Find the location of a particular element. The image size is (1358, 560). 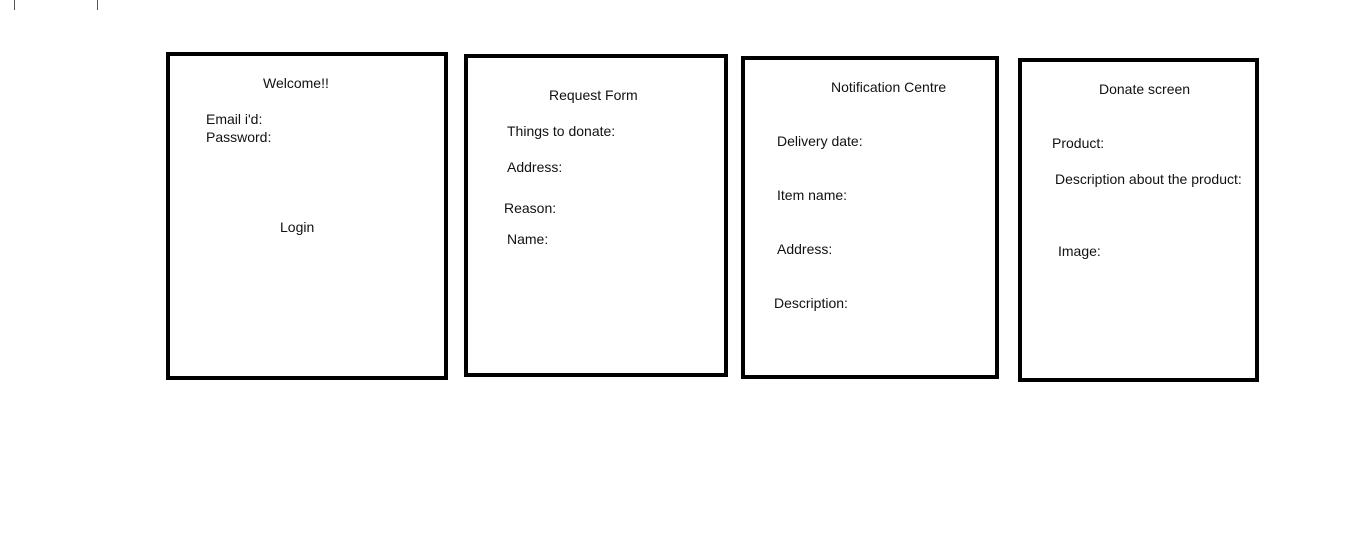

login-screen-frame: Welcome!! Email i'd: Password: Login is located at coordinates (307, 216).